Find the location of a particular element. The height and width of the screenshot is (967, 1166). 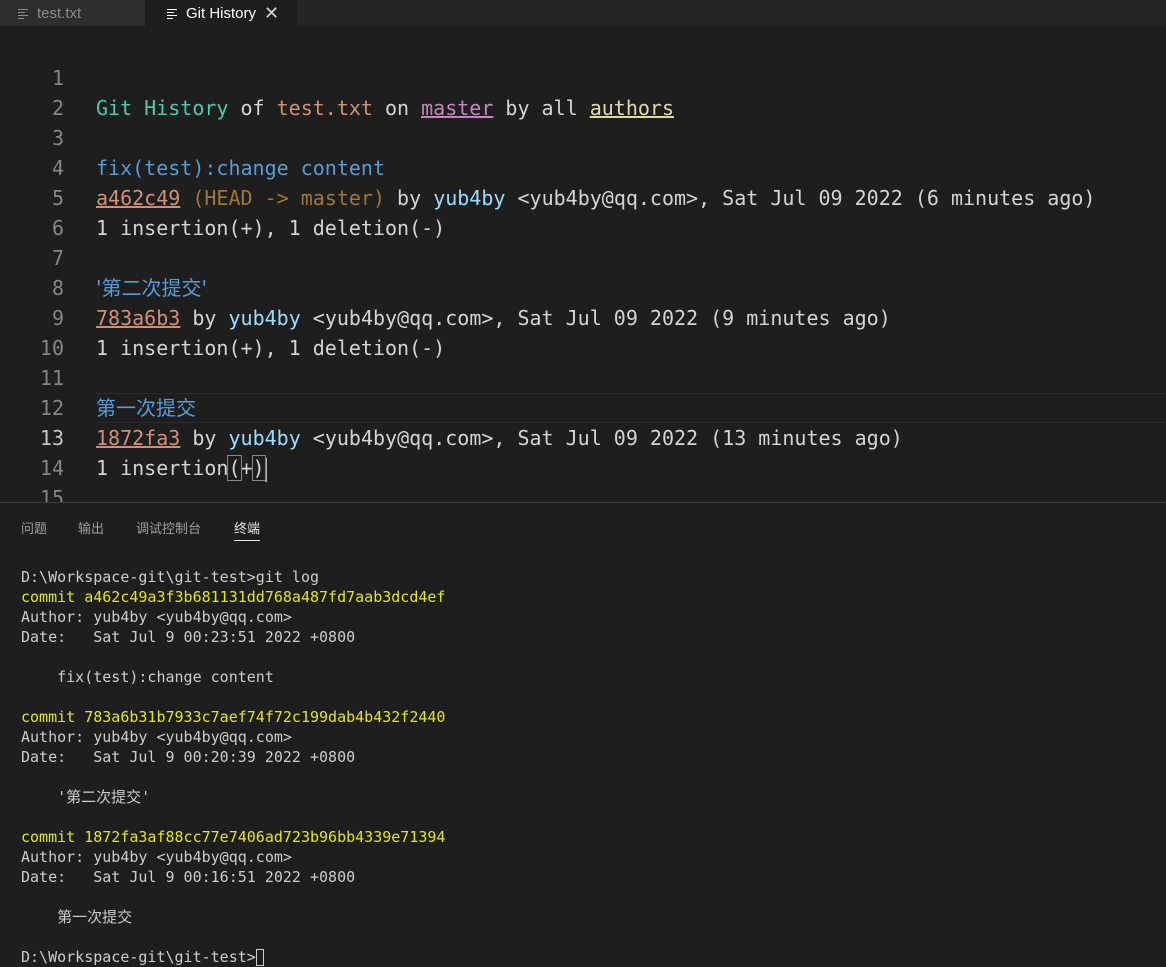

terminal-message-line: 第一次提交 is located at coordinates (77, 917).